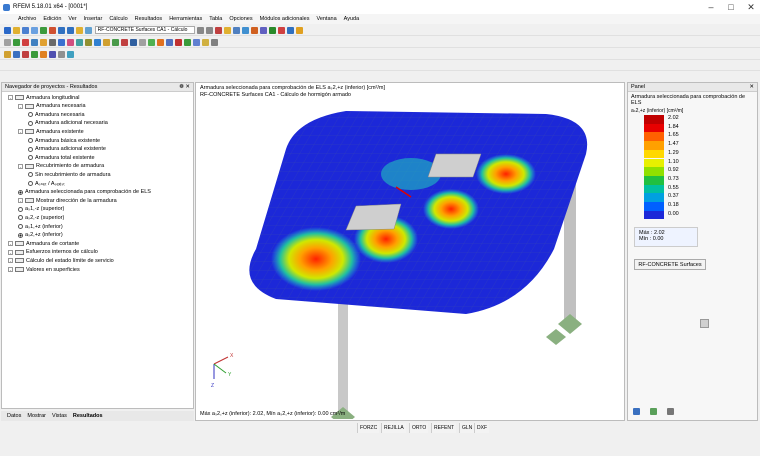  I want to click on dimension-icon, so click(169, 42).